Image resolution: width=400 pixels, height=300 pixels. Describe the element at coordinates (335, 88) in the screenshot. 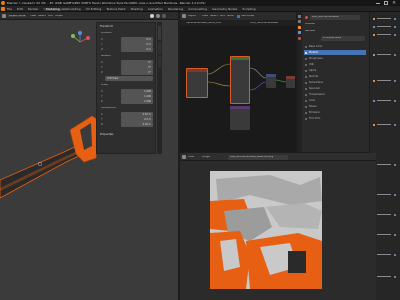

I see `prop-row-specular: Specular` at that location.